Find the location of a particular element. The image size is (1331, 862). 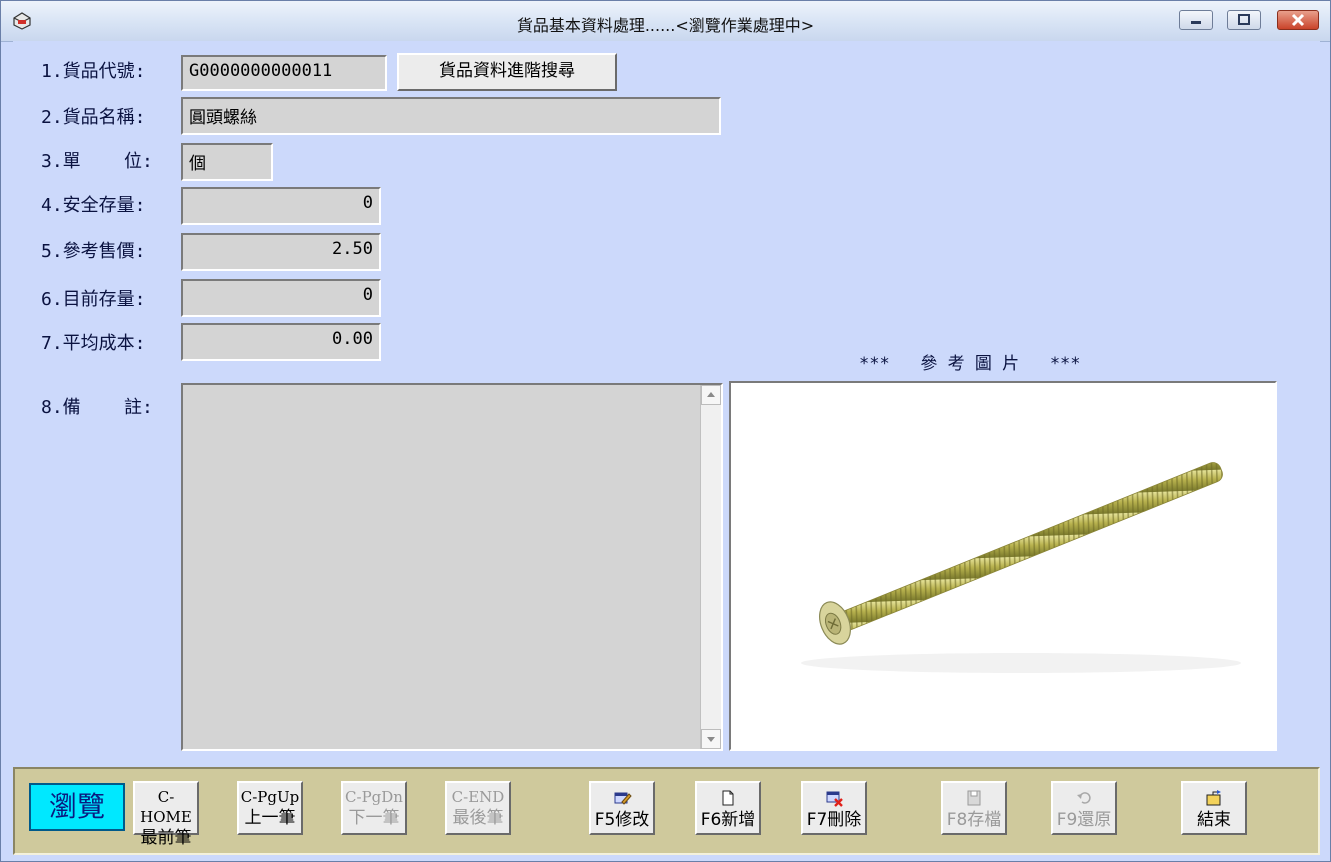

advanced-search-button: 貨品資料進階搜尋 is located at coordinates (507, 72).